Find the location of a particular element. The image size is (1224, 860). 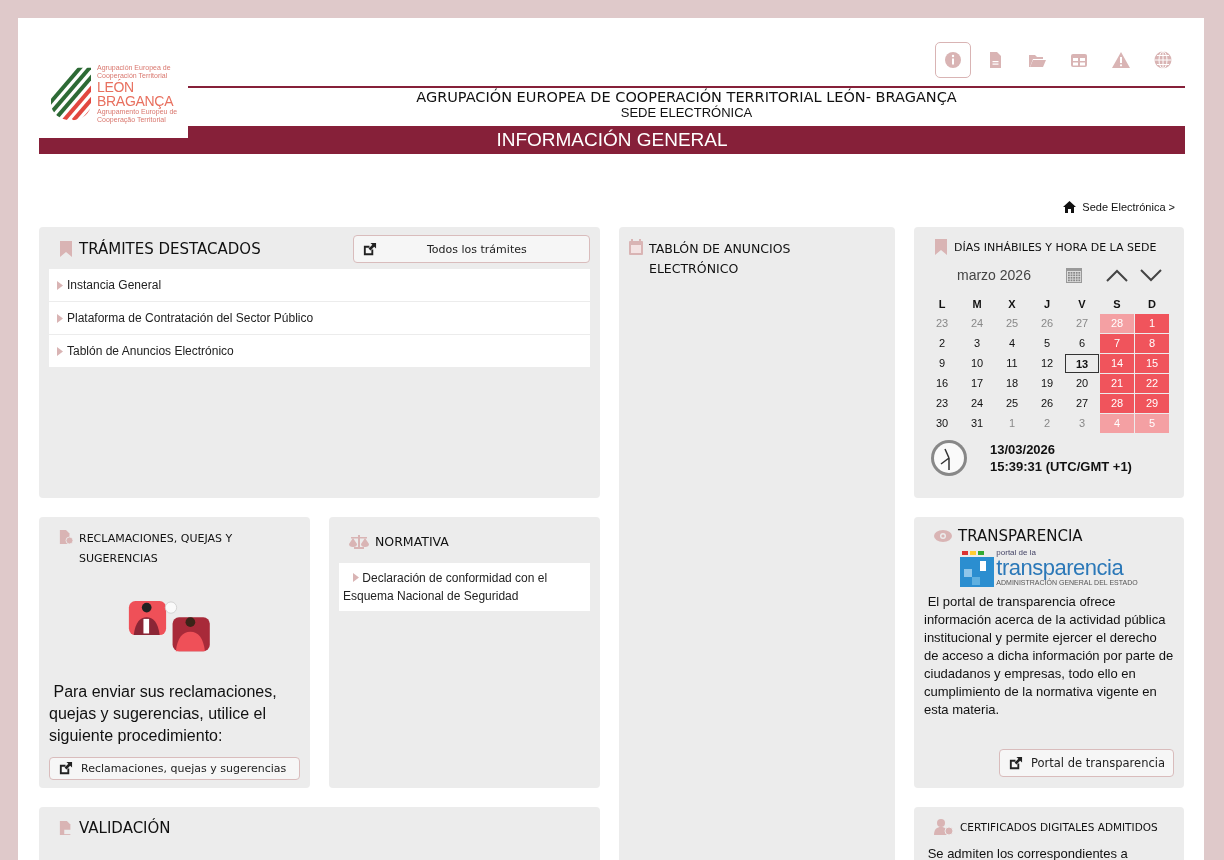

procedure-link: Plataforma de Contratación del Sector Público is located at coordinates (319, 318).